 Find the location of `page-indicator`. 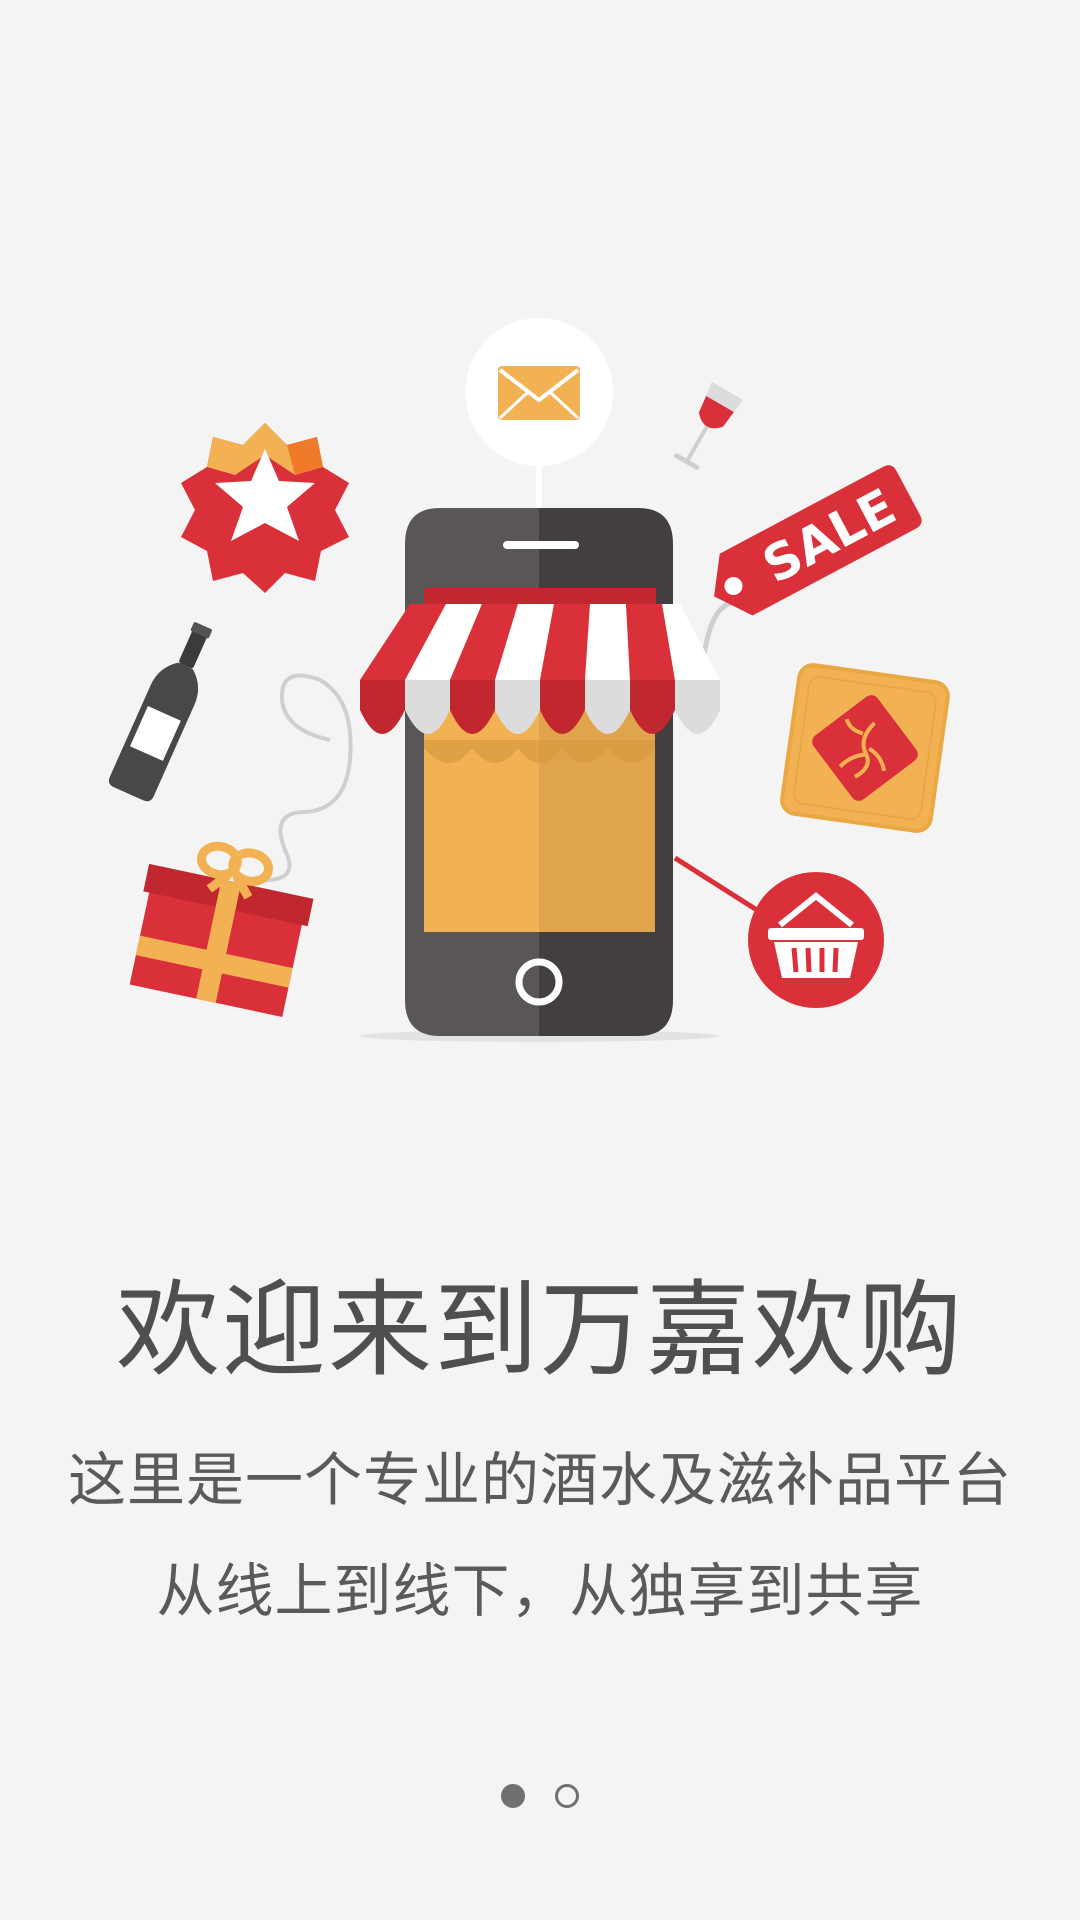

page-indicator is located at coordinates (540, 1796).